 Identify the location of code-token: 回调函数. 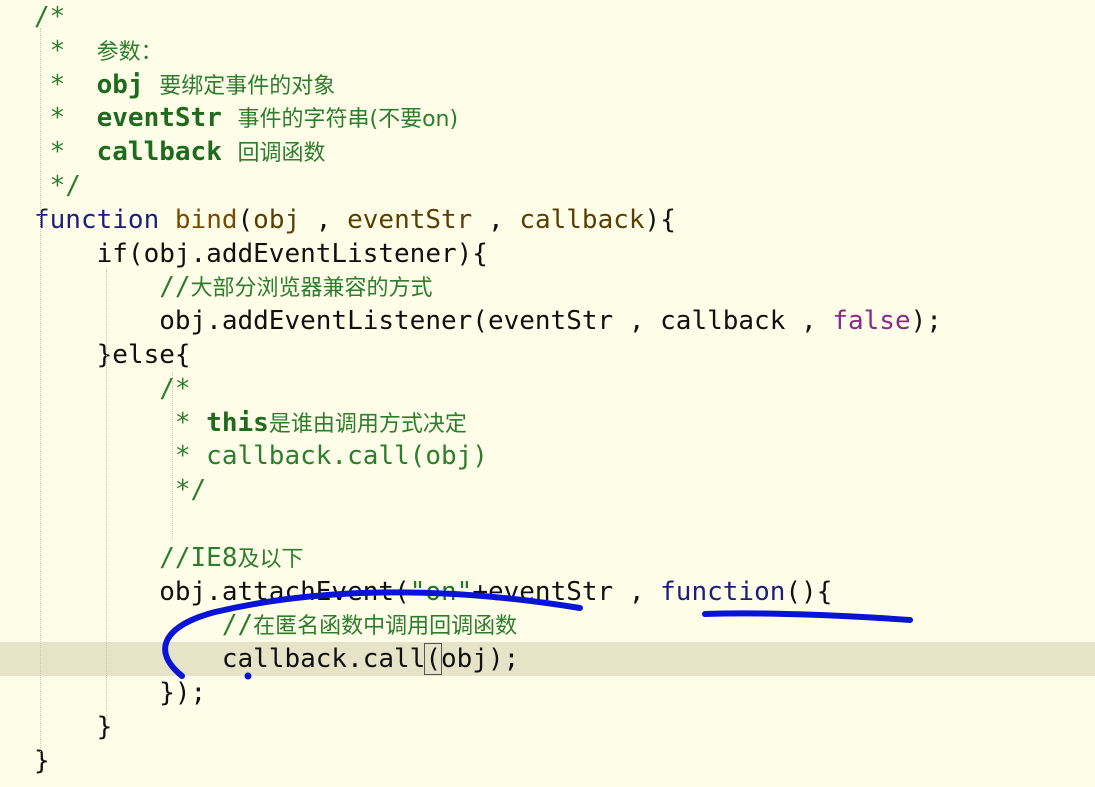
(281, 154).